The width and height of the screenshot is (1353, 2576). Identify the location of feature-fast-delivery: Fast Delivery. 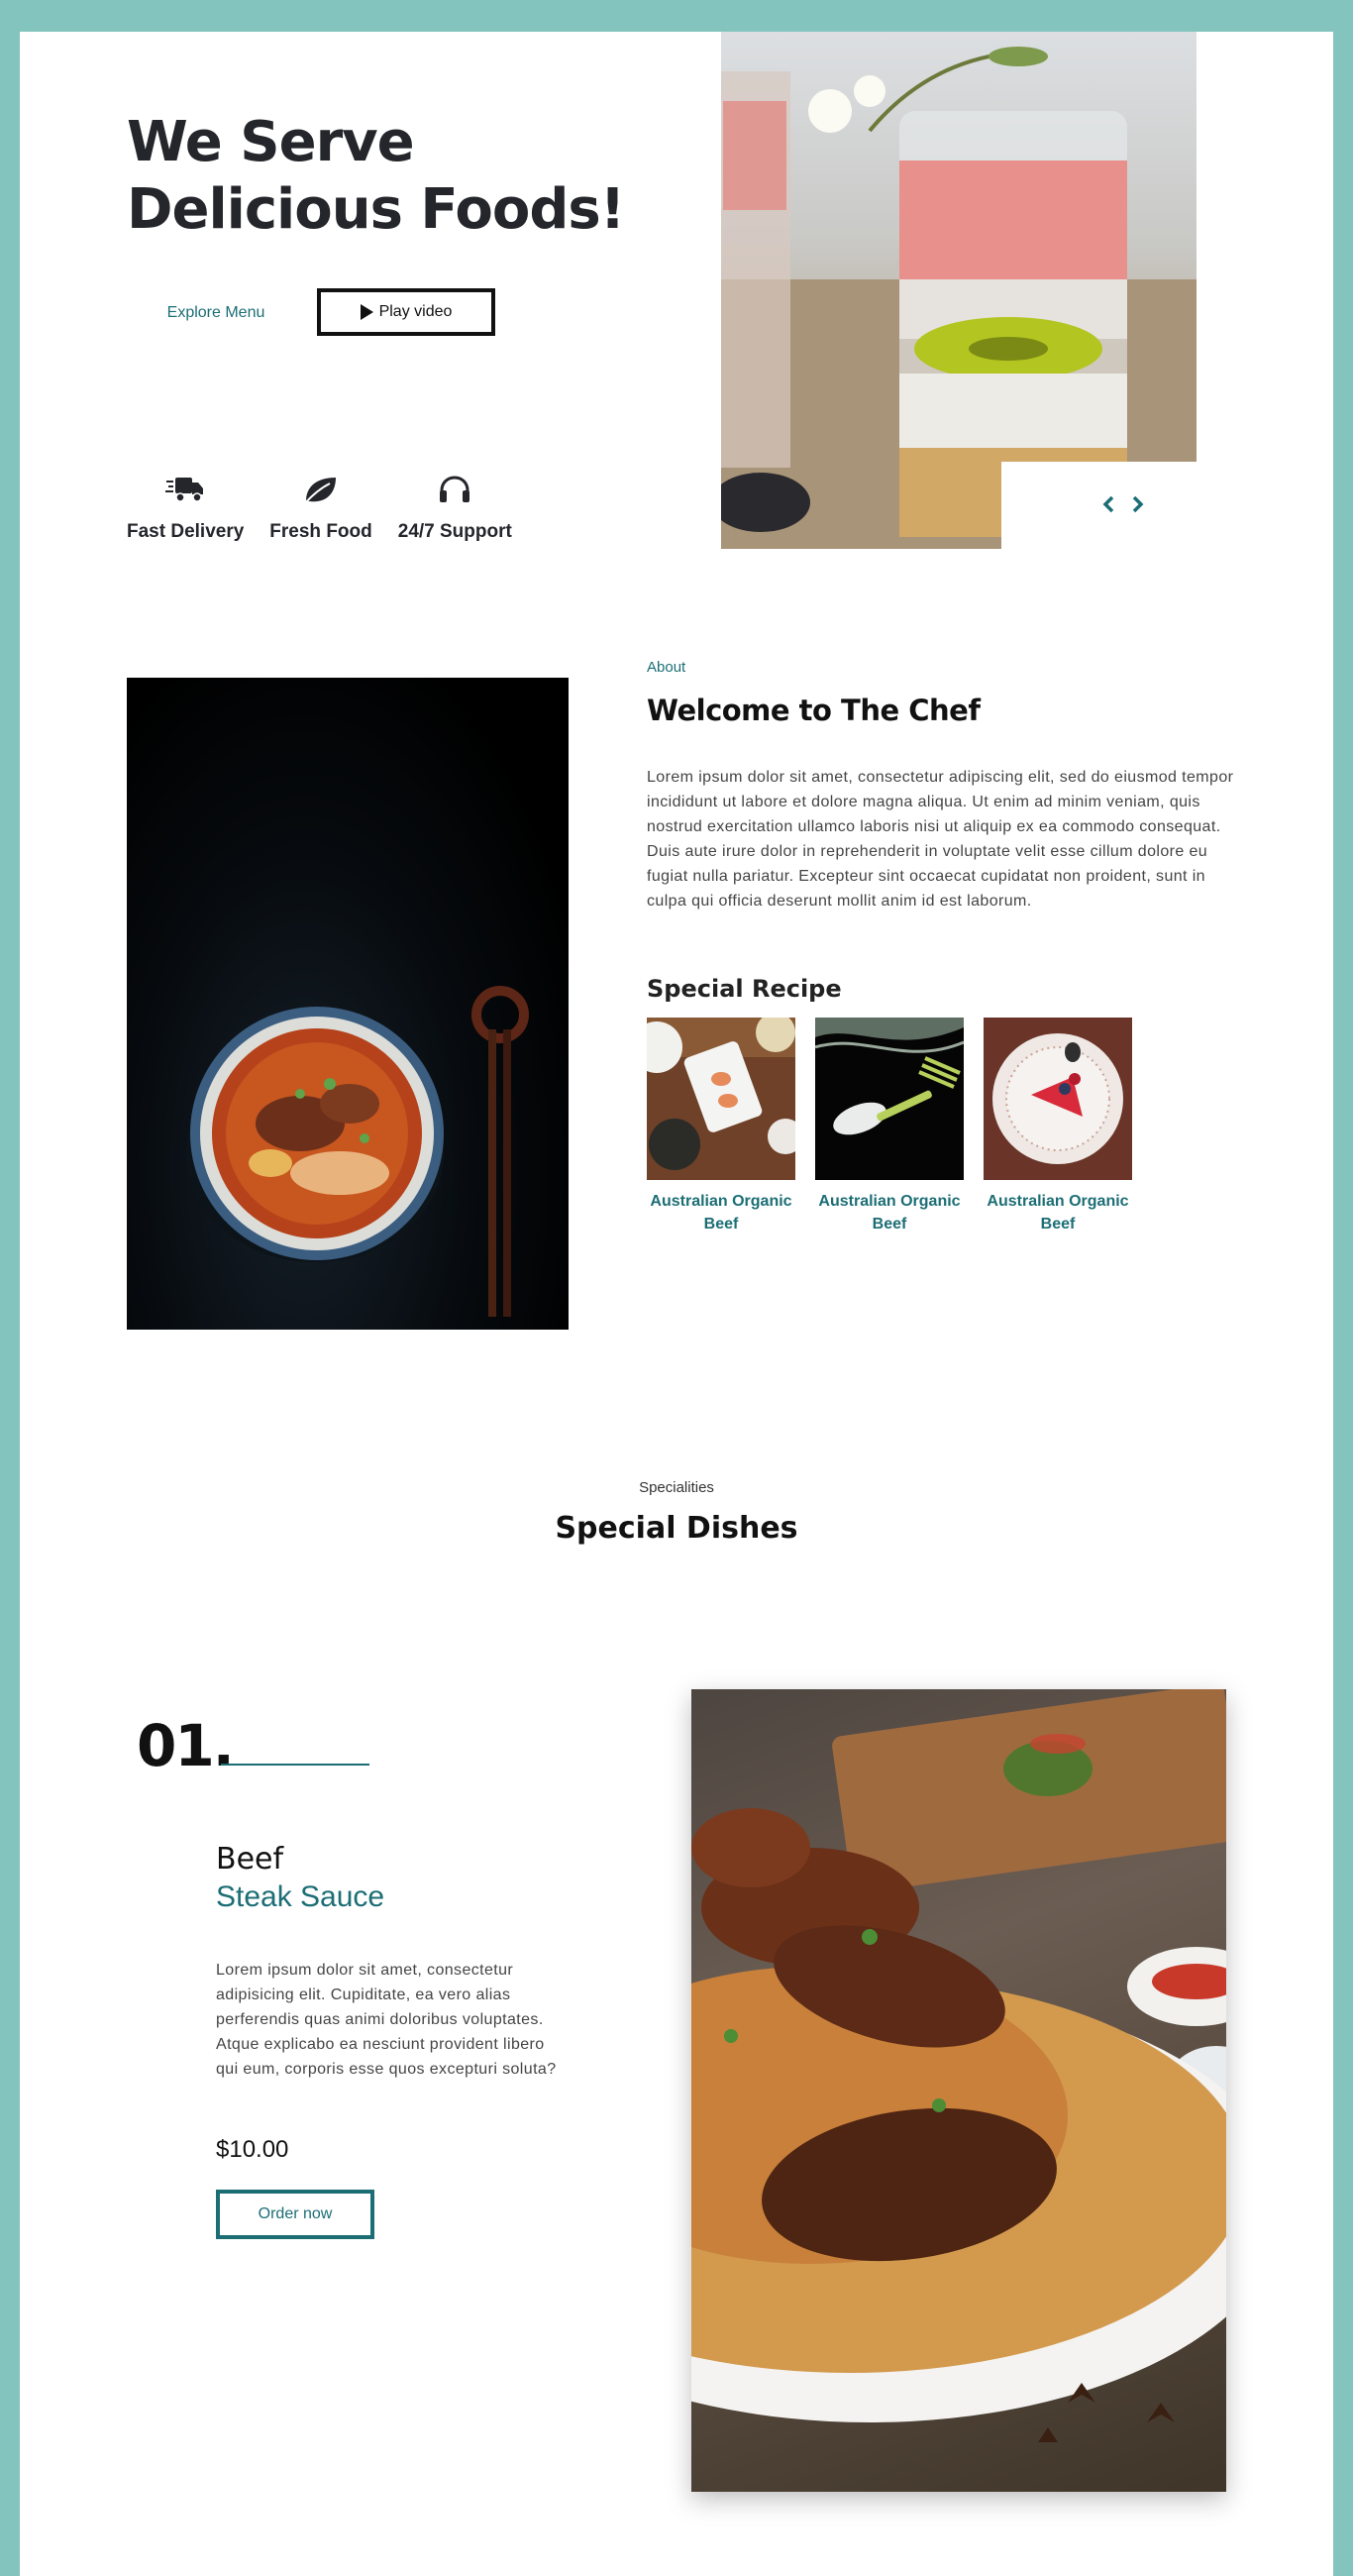
(185, 505).